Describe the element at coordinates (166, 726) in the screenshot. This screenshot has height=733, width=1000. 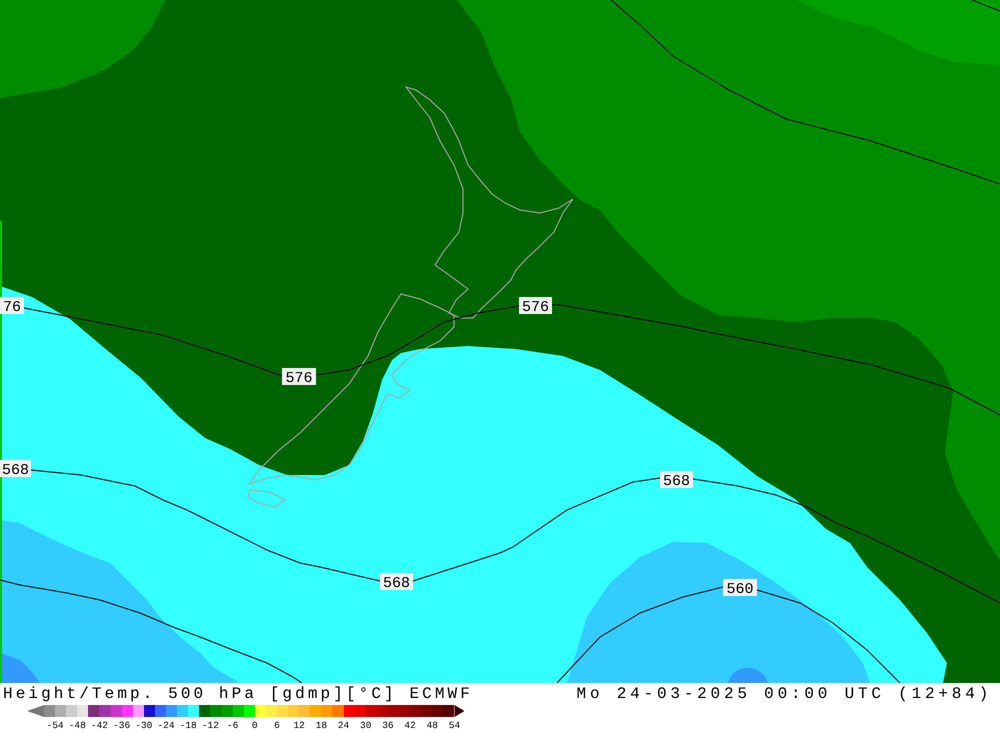
I see `scale-tick-label: -24` at that location.